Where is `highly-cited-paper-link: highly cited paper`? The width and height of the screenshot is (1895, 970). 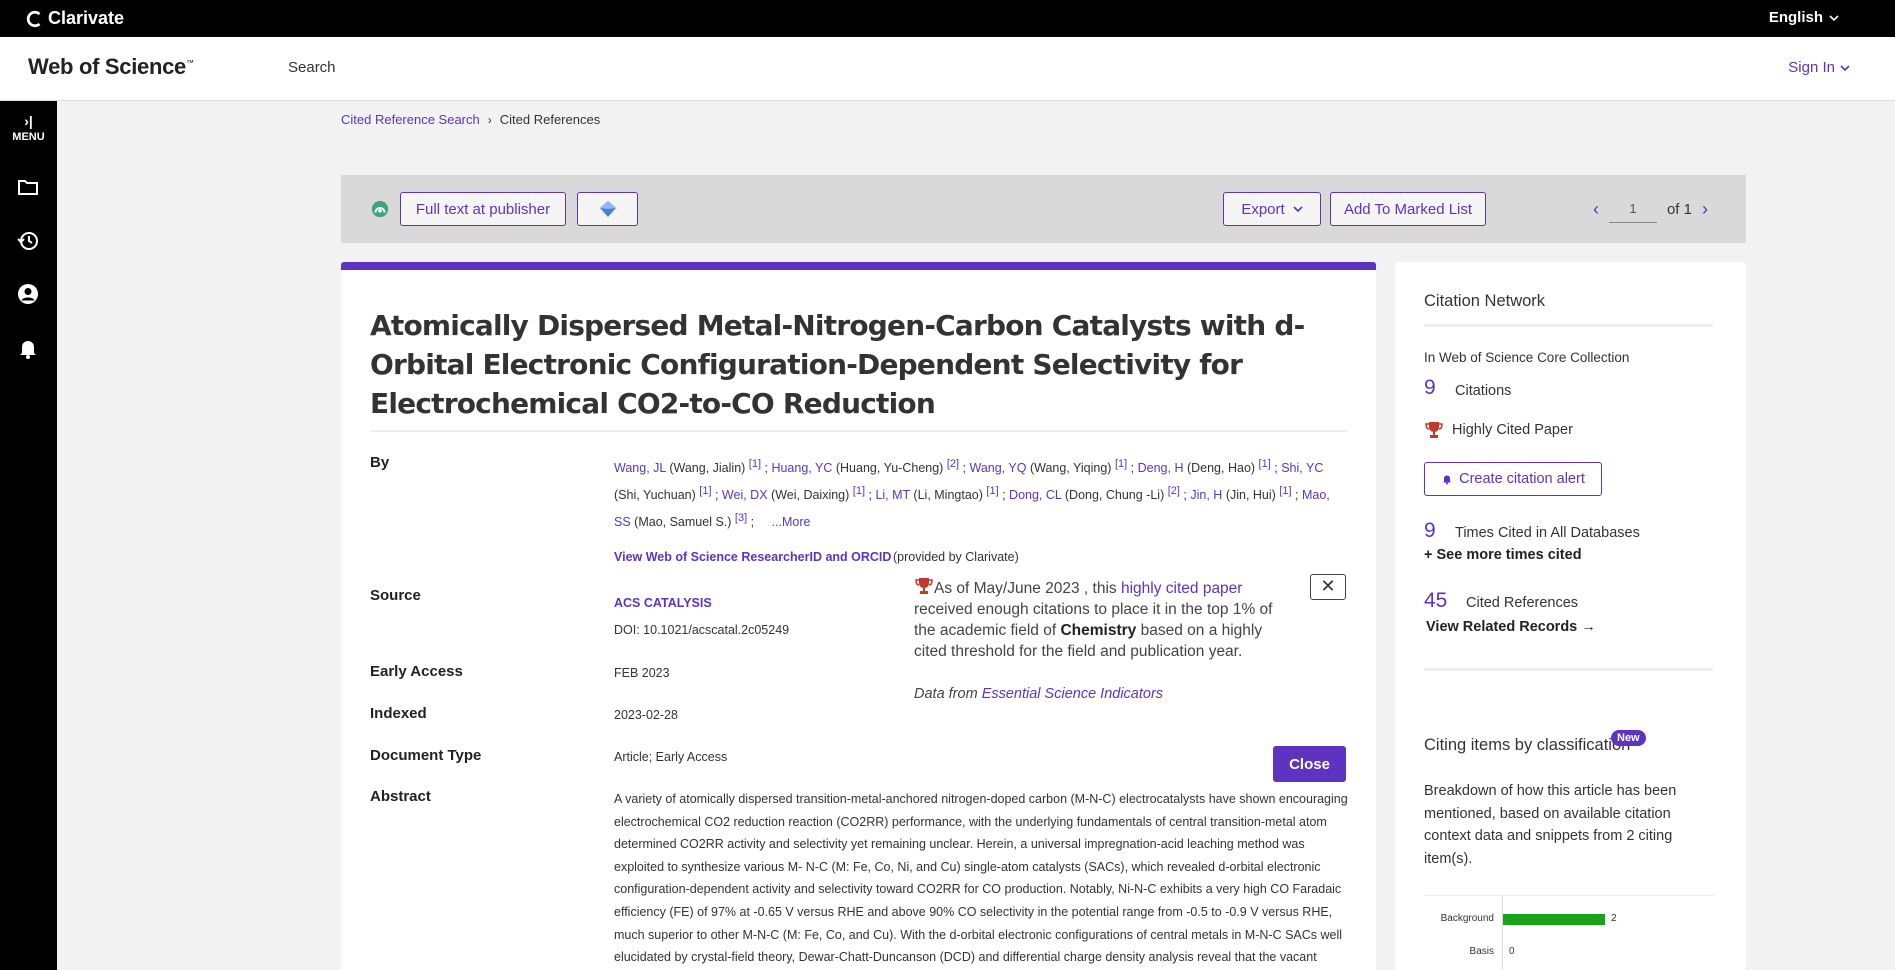
highly-cited-paper-link: highly cited paper is located at coordinates (1182, 588).